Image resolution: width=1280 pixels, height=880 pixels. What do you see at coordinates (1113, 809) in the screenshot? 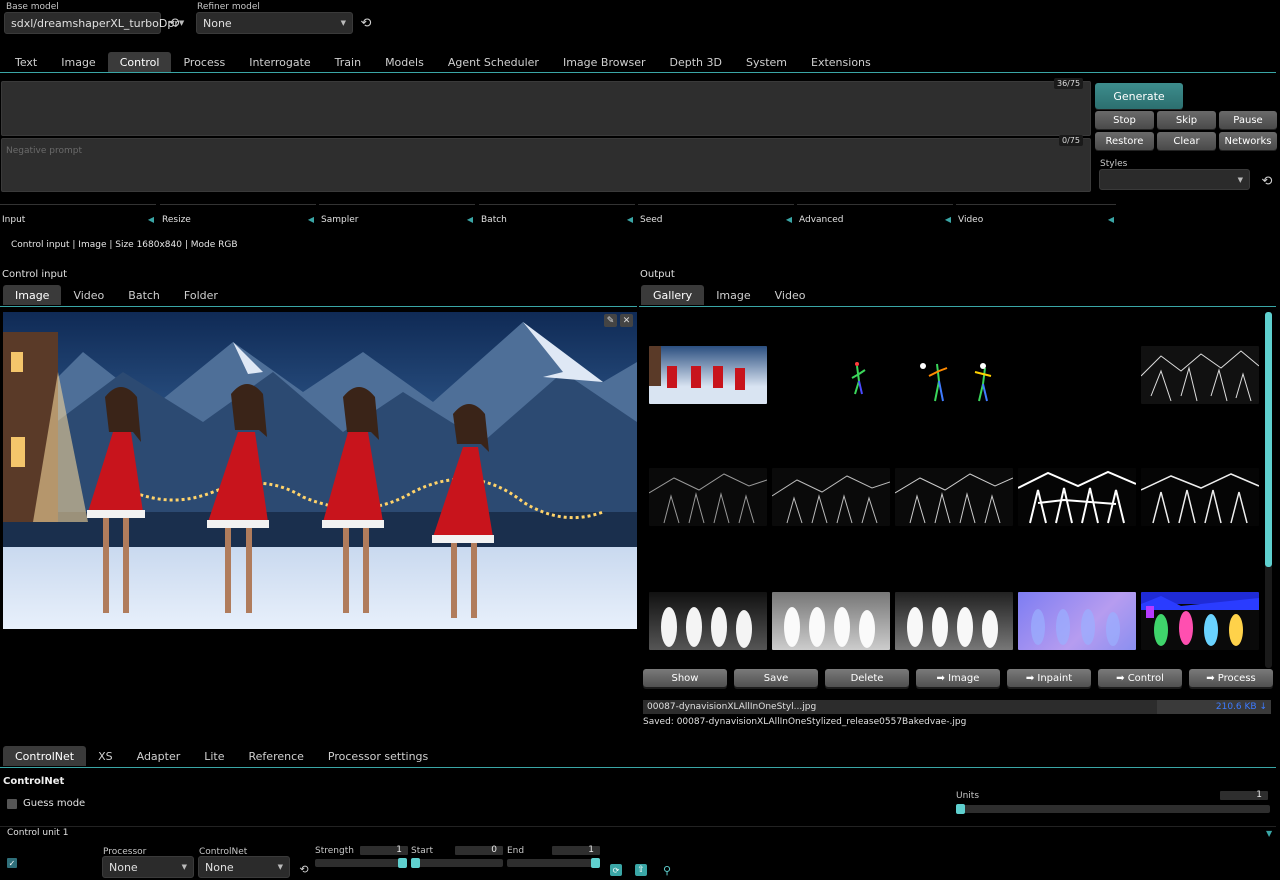
I see `units-slider` at bounding box center [1113, 809].